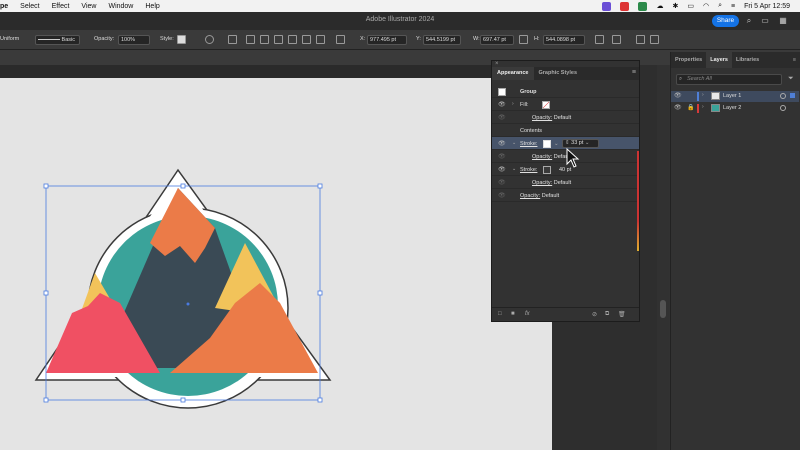  What do you see at coordinates (791, 79) in the screenshot?
I see `filter-icon: ⏷` at bounding box center [791, 79].